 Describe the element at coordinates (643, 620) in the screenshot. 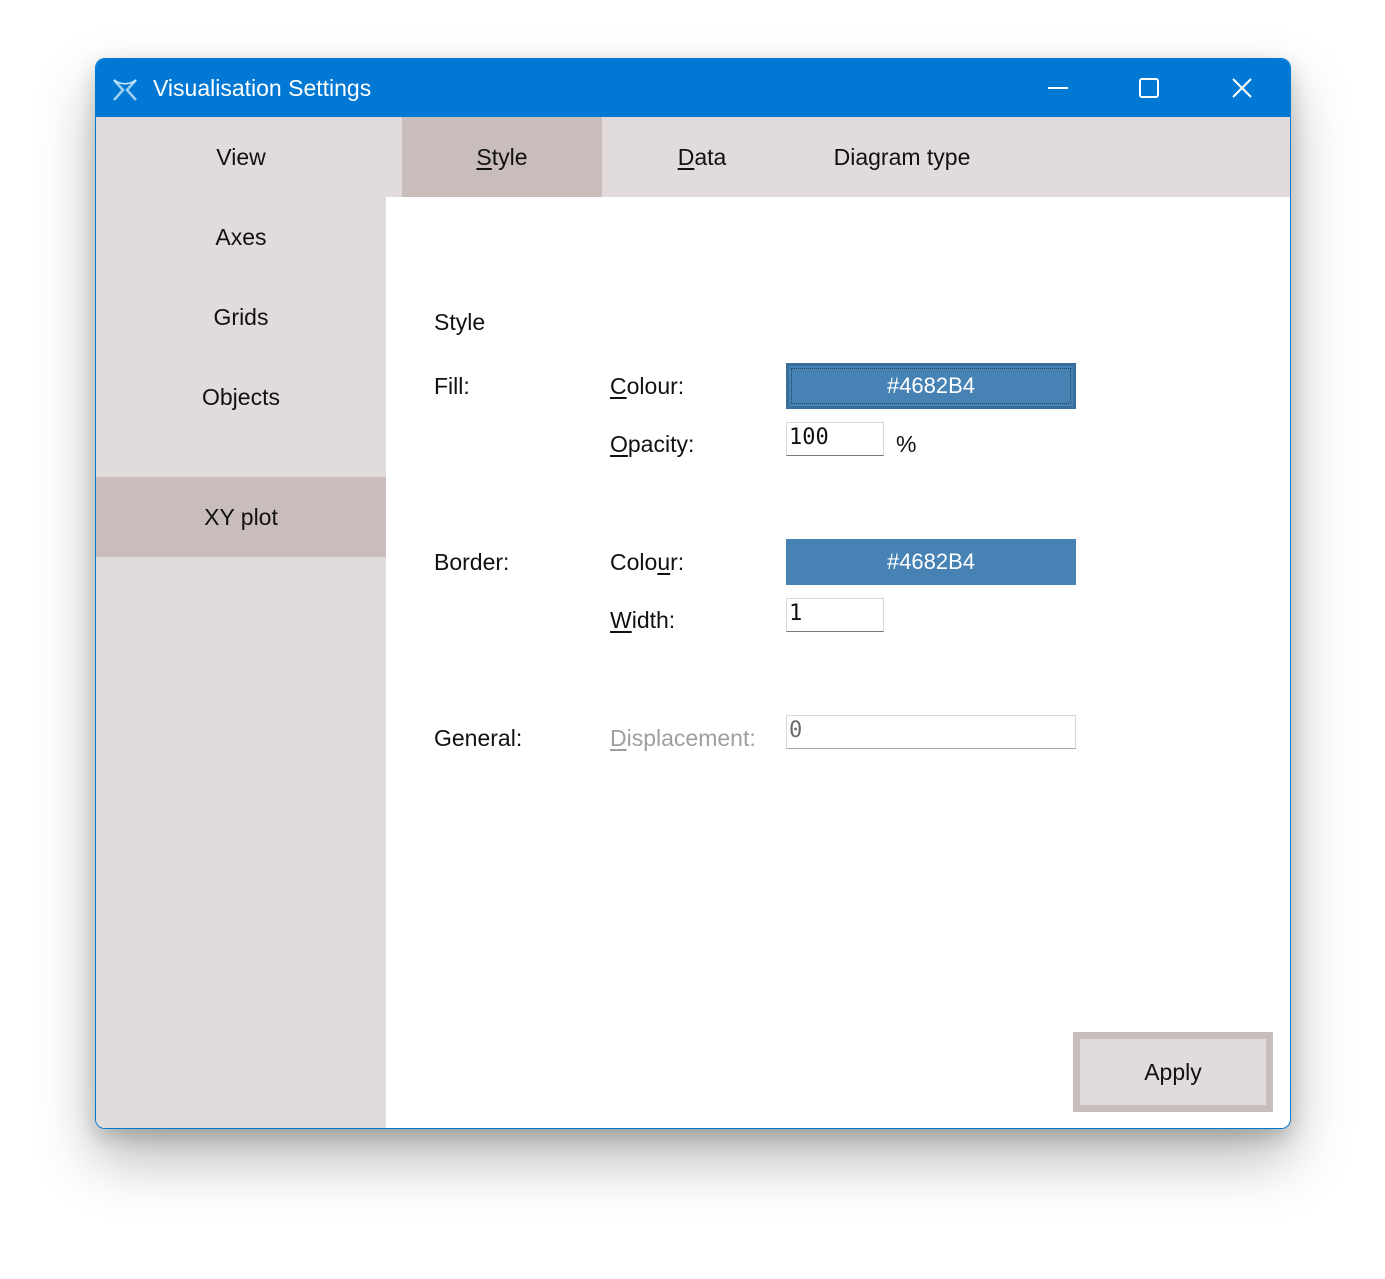

I see `width-label: Width:` at that location.